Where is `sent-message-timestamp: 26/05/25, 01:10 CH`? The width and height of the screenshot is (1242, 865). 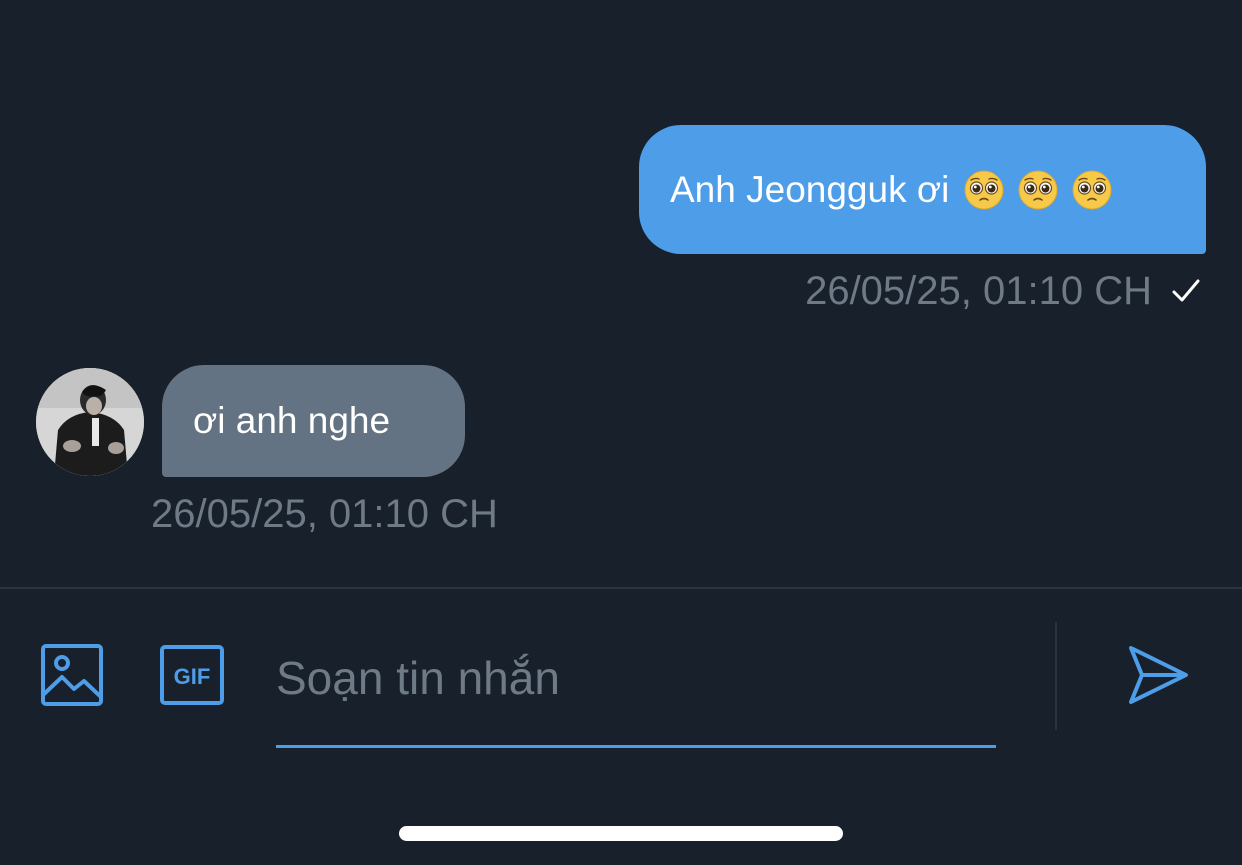 sent-message-timestamp: 26/05/25, 01:10 CH is located at coordinates (978, 290).